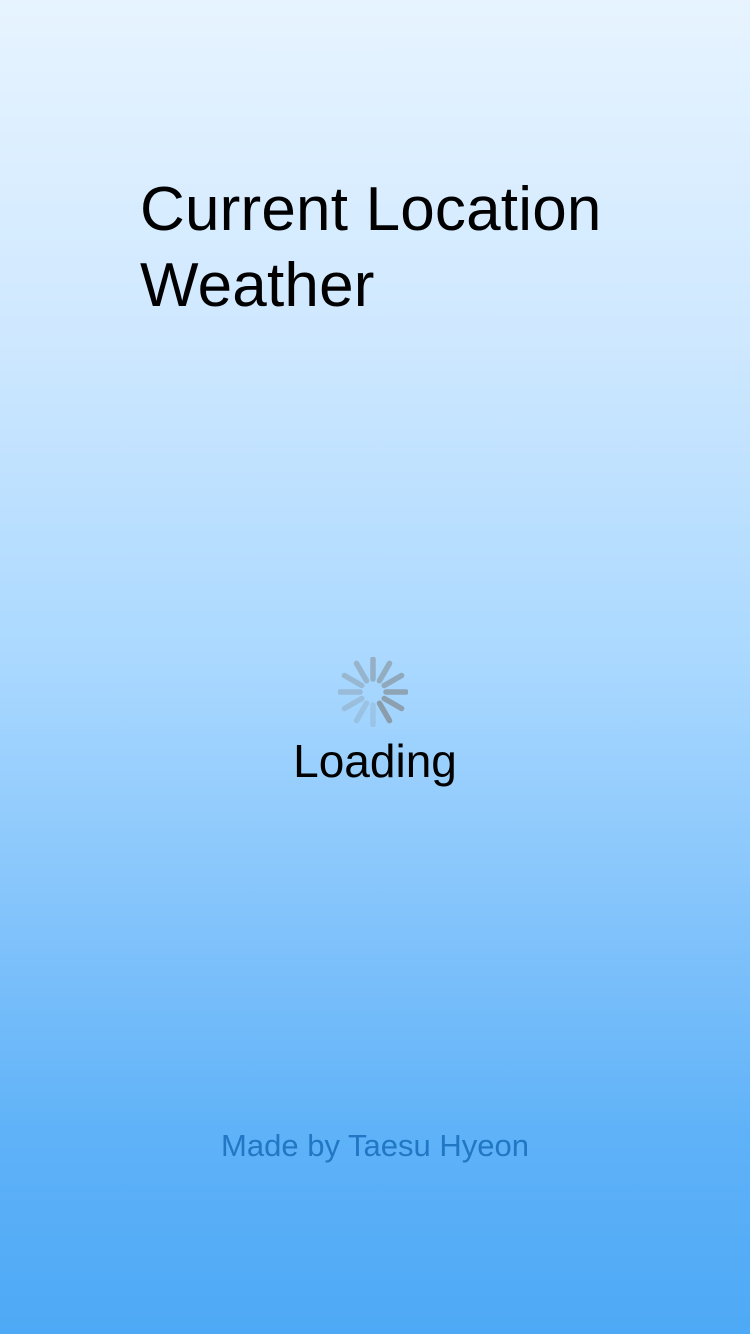 The width and height of the screenshot is (750, 1334). I want to click on loading-label: Loading, so click(375, 761).